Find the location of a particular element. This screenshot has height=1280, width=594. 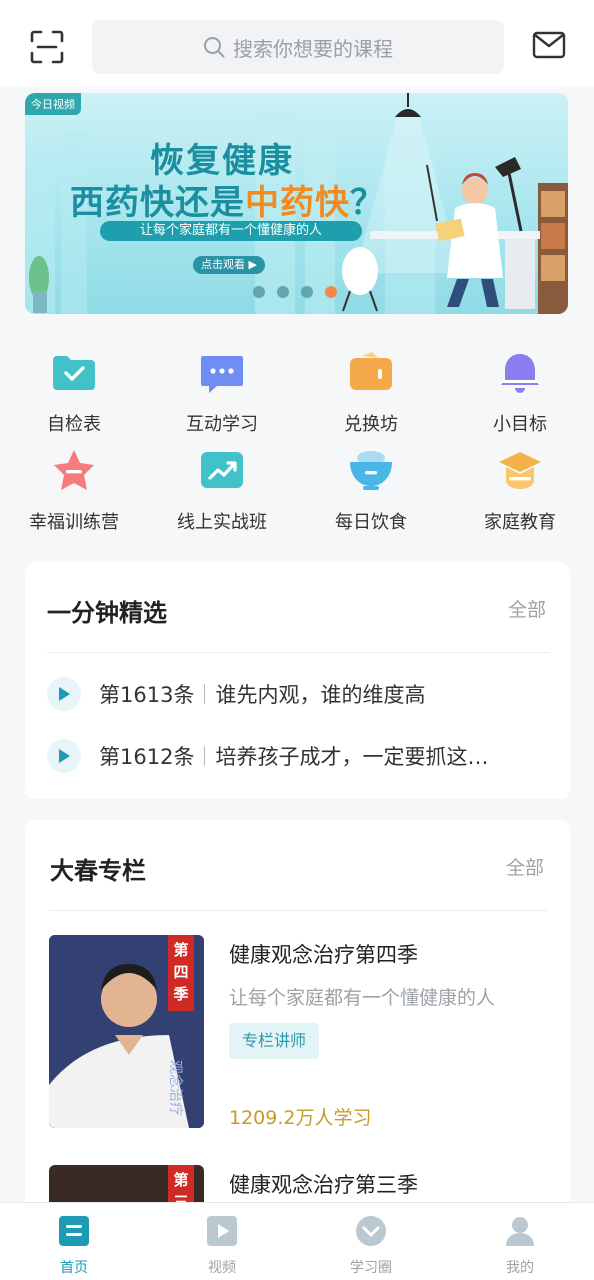

nav-mine: 我的 is located at coordinates (520, 1246).